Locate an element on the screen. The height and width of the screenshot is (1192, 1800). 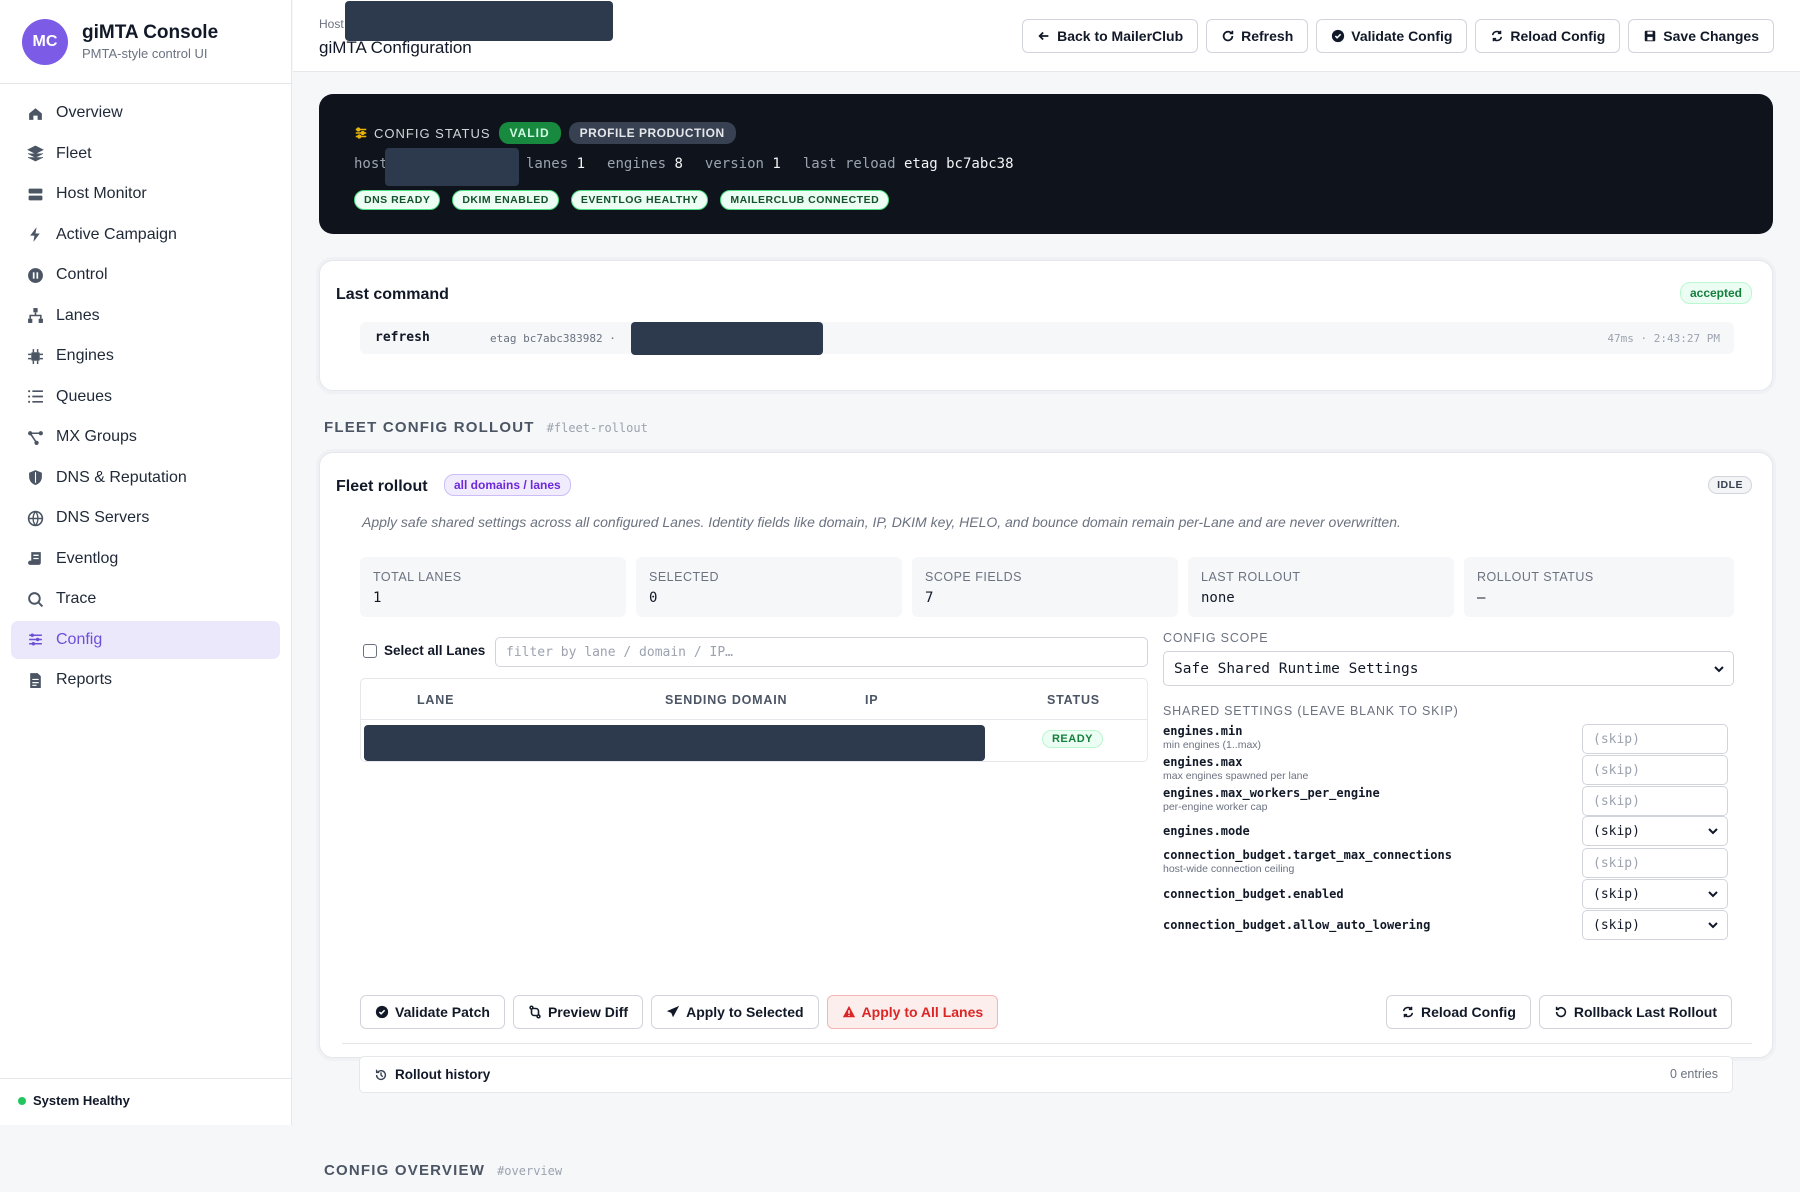
status-tag: MAILERCLUB CONNECTED is located at coordinates (805, 200).